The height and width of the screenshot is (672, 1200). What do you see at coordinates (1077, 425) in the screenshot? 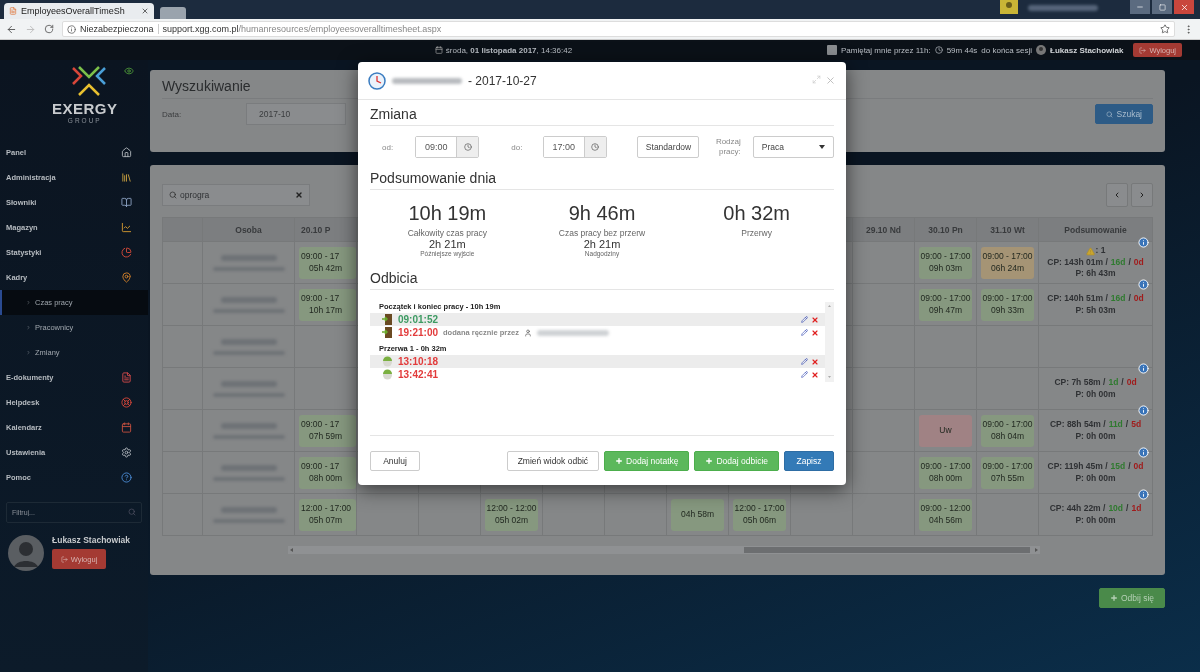
I see `summary-text: CP: 88h 54m /` at bounding box center [1077, 425].